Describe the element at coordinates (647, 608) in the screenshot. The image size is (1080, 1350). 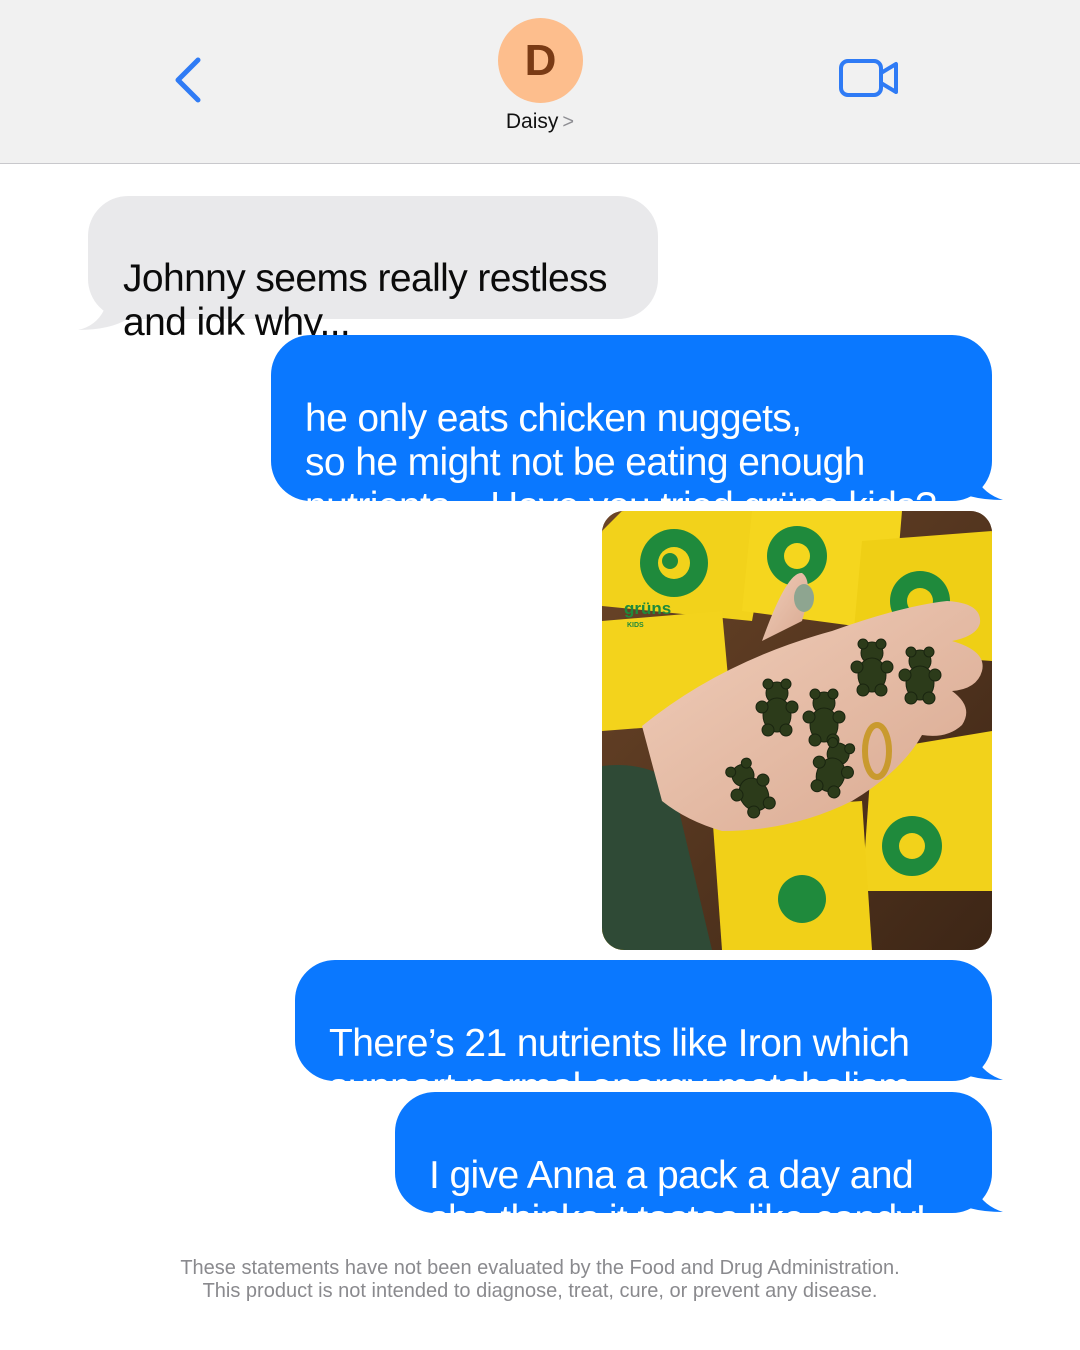
I see `packet-brand-label: grüns` at that location.